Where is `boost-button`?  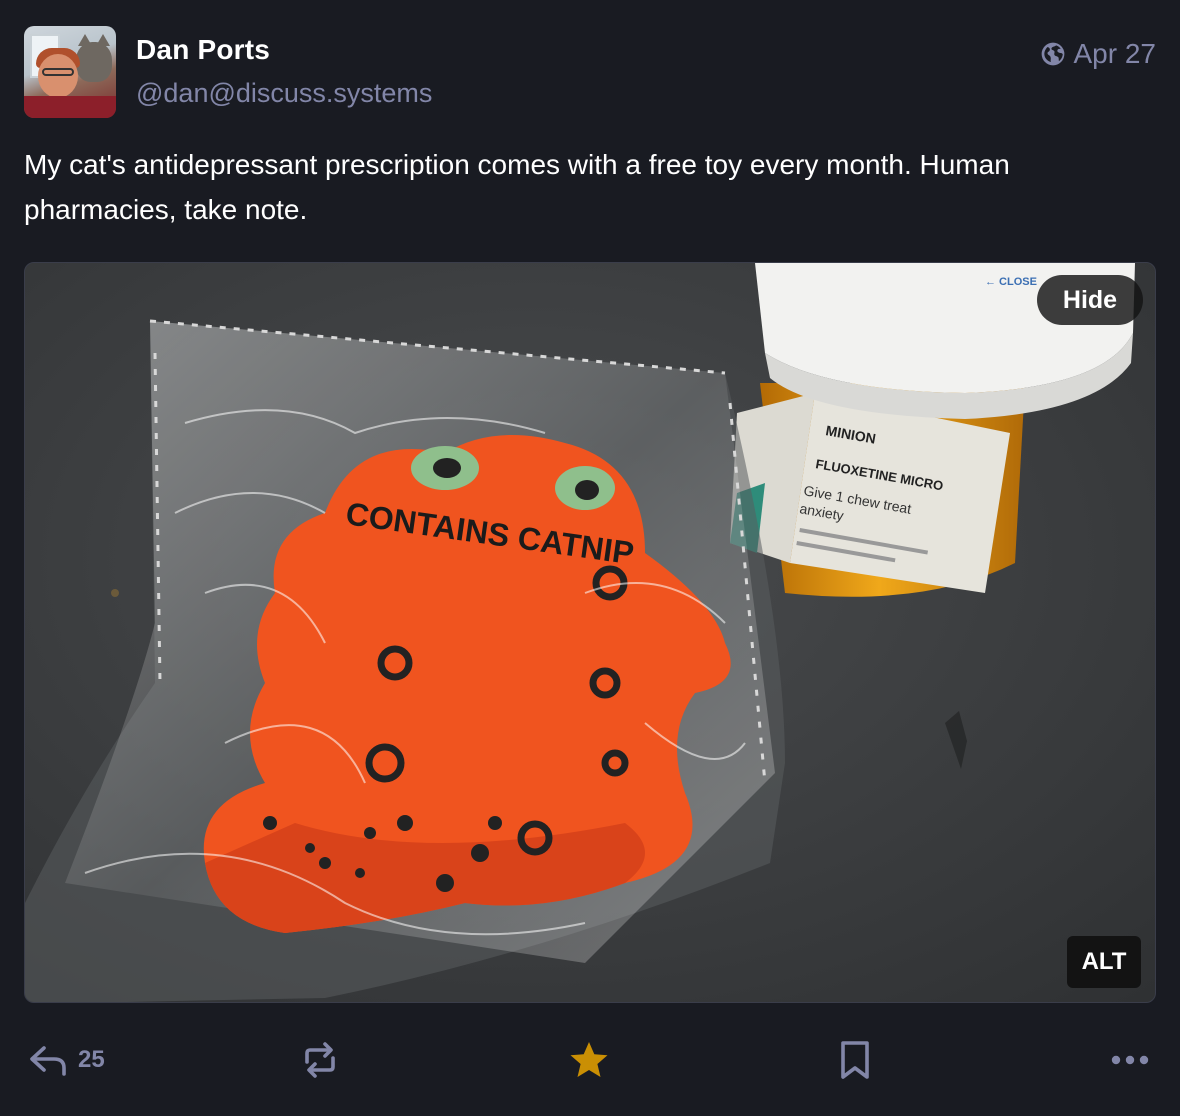 boost-button is located at coordinates (320, 1060).